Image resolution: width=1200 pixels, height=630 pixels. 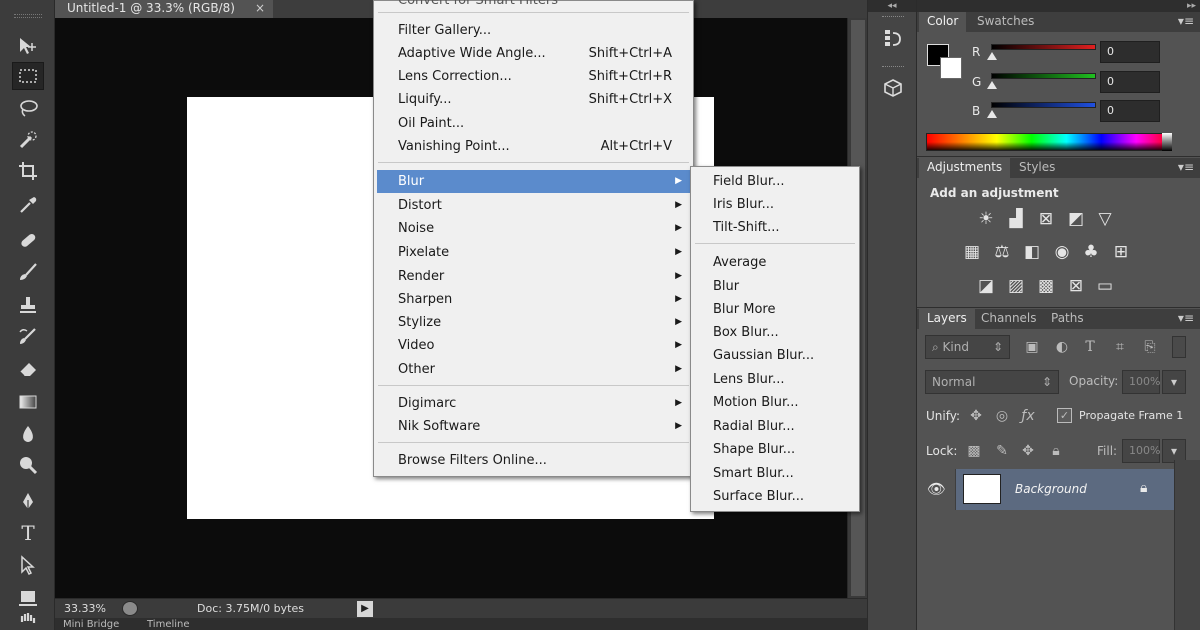 What do you see at coordinates (1064, 415) in the screenshot?
I see `propagate-frame-checkbox: ✓` at bounding box center [1064, 415].